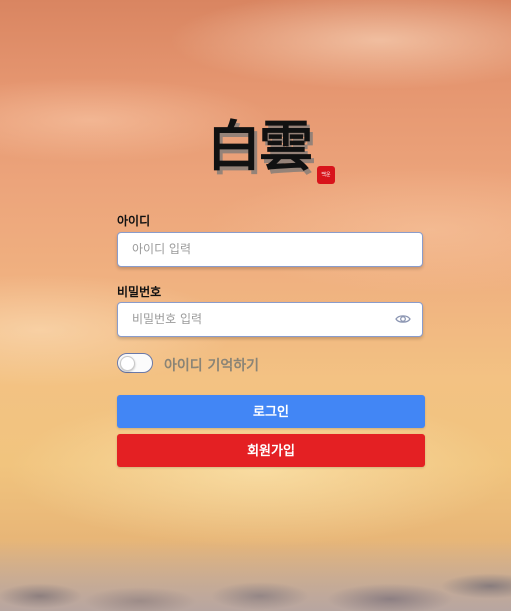 The width and height of the screenshot is (511, 611). I want to click on signup-button: 회원가입, so click(271, 450).